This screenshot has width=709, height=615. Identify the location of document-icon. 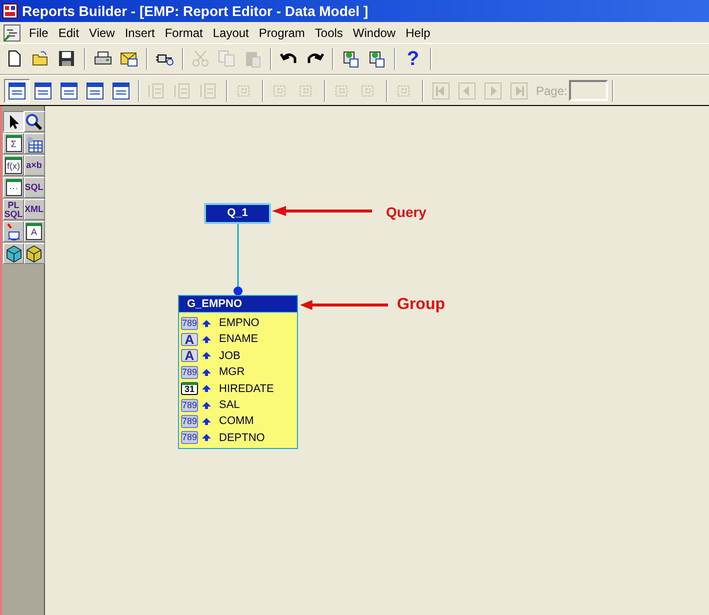
(12, 33).